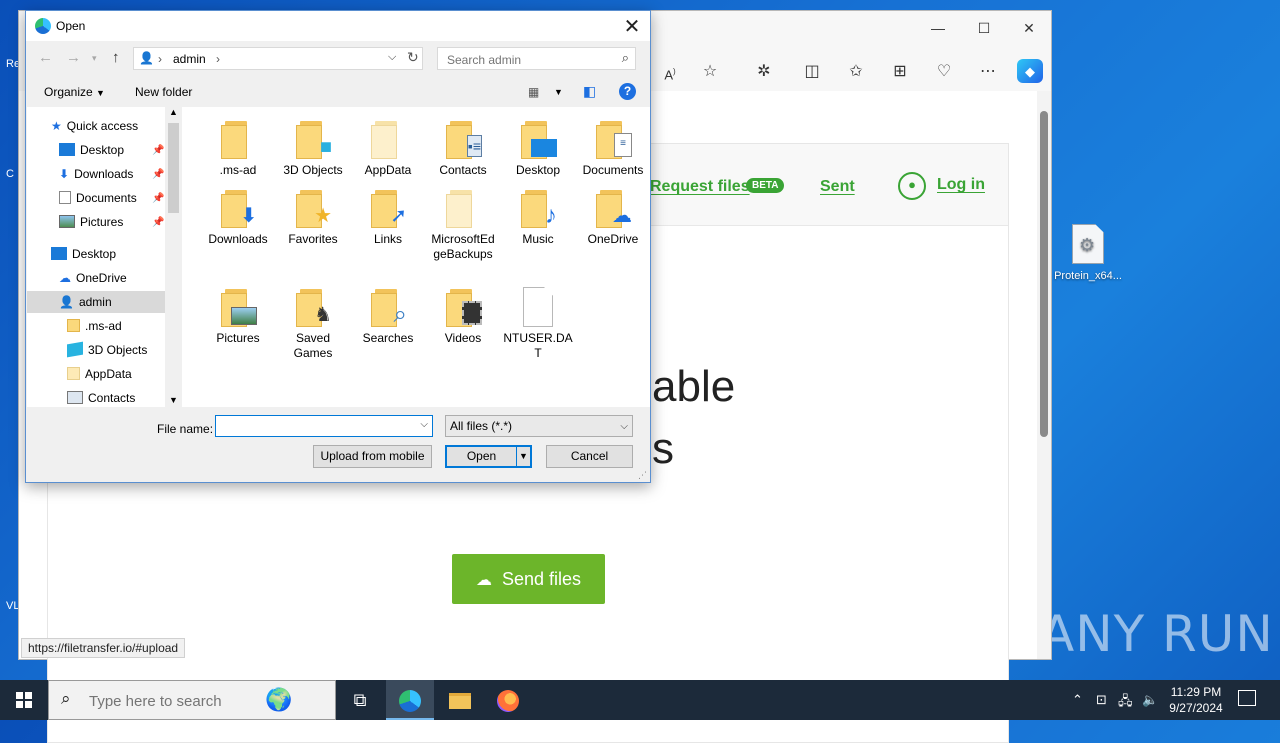  What do you see at coordinates (984, 28) in the screenshot?
I see `maximize-button: ☐` at bounding box center [984, 28].